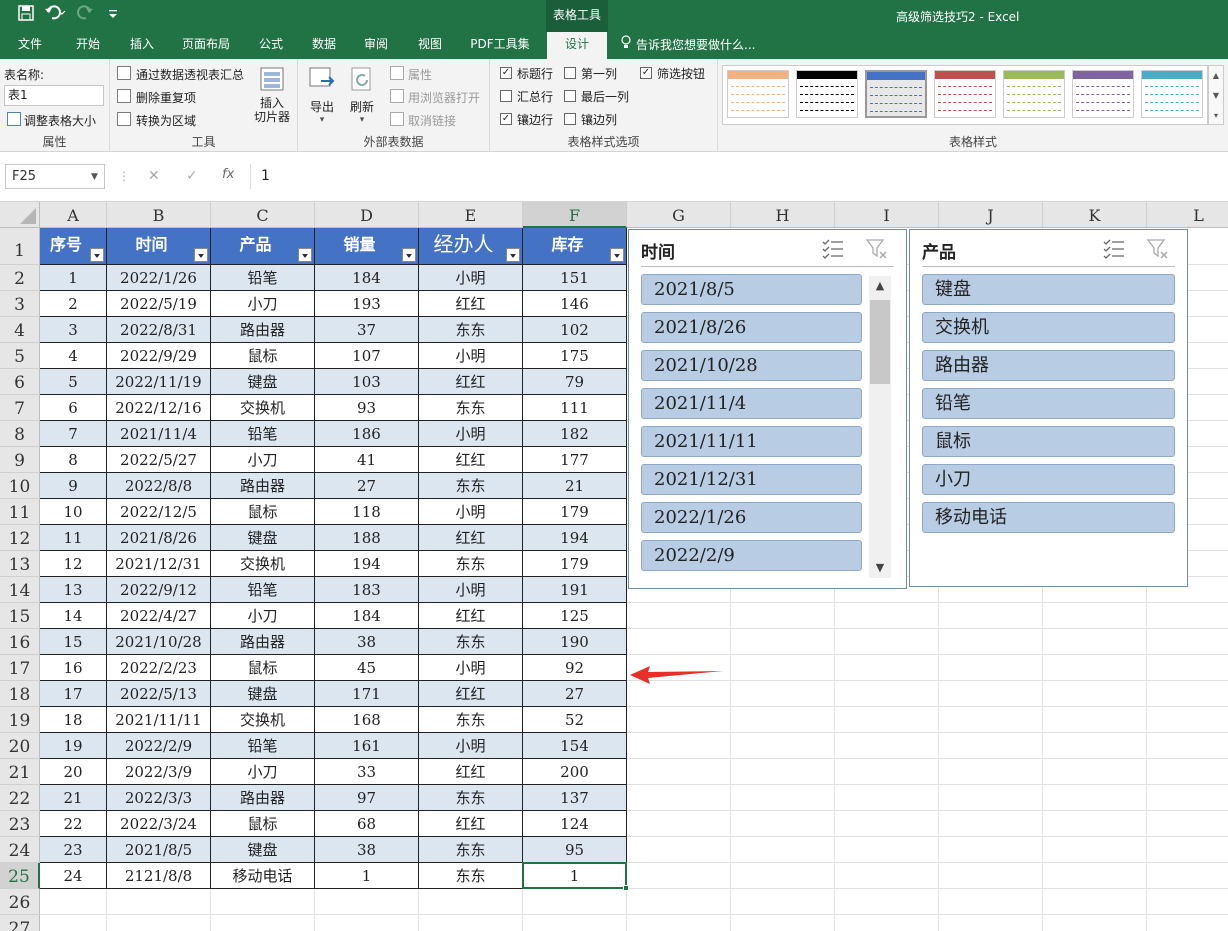 The height and width of the screenshot is (931, 1228). I want to click on export-button: 导出 ▾, so click(322, 95).